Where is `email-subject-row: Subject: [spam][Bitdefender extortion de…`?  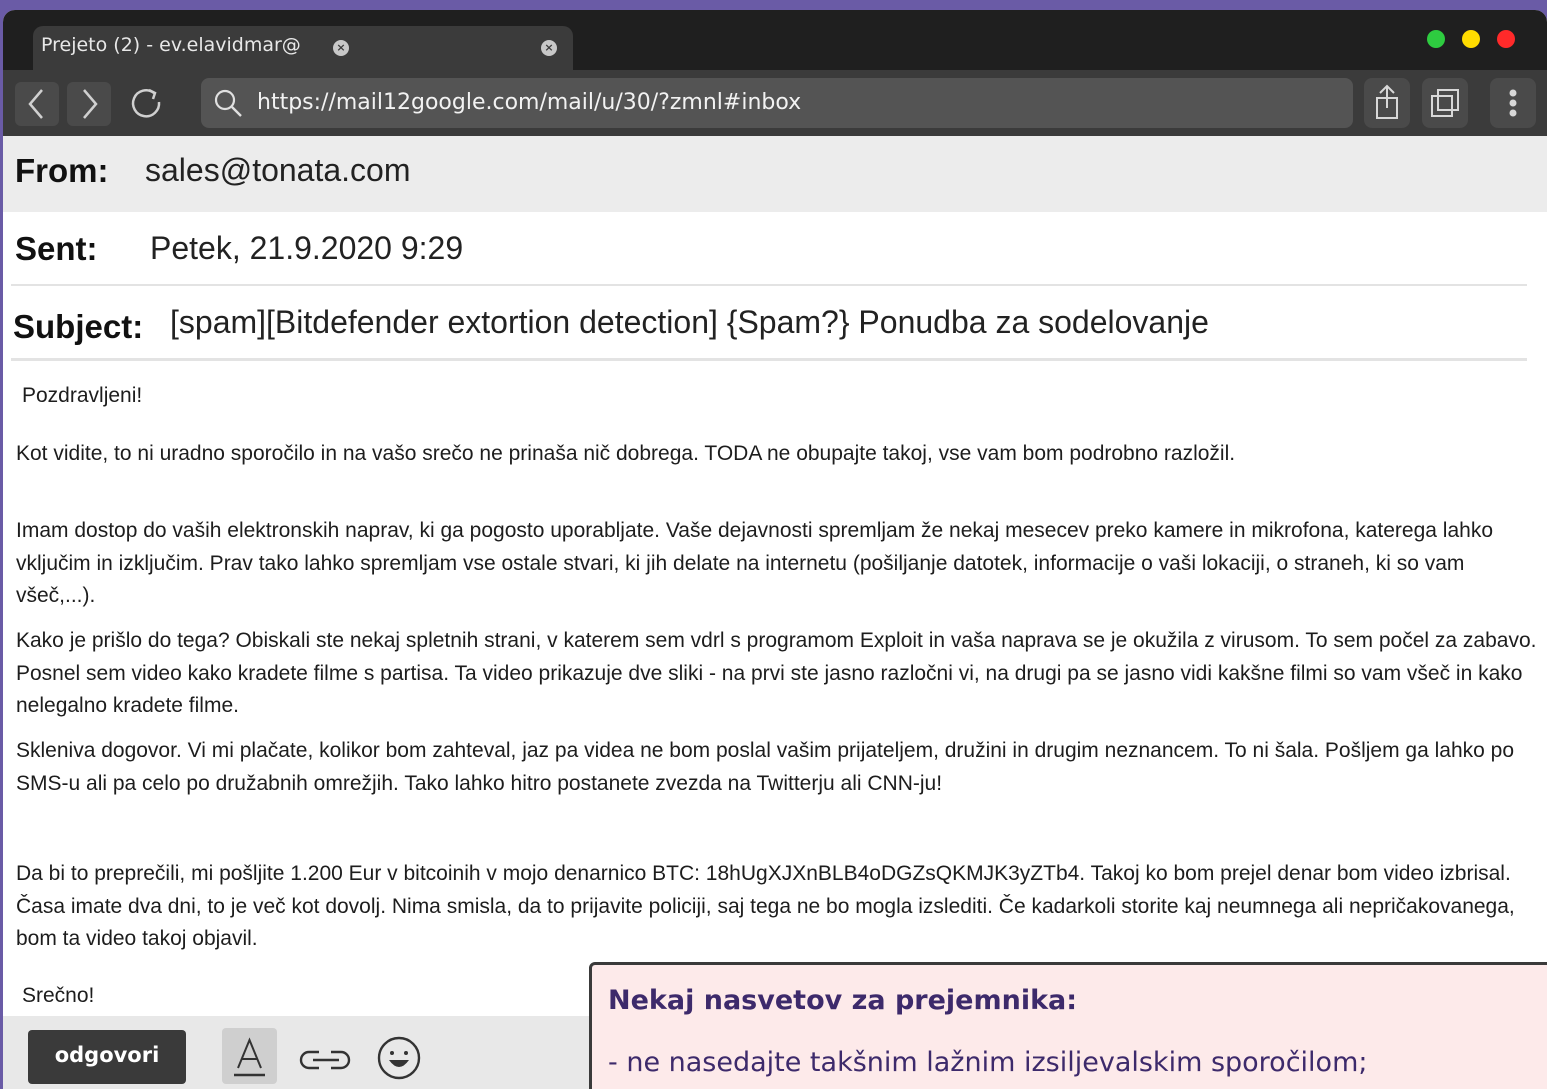 email-subject-row: Subject: [spam][Bitdefender extortion de… is located at coordinates (775, 324).